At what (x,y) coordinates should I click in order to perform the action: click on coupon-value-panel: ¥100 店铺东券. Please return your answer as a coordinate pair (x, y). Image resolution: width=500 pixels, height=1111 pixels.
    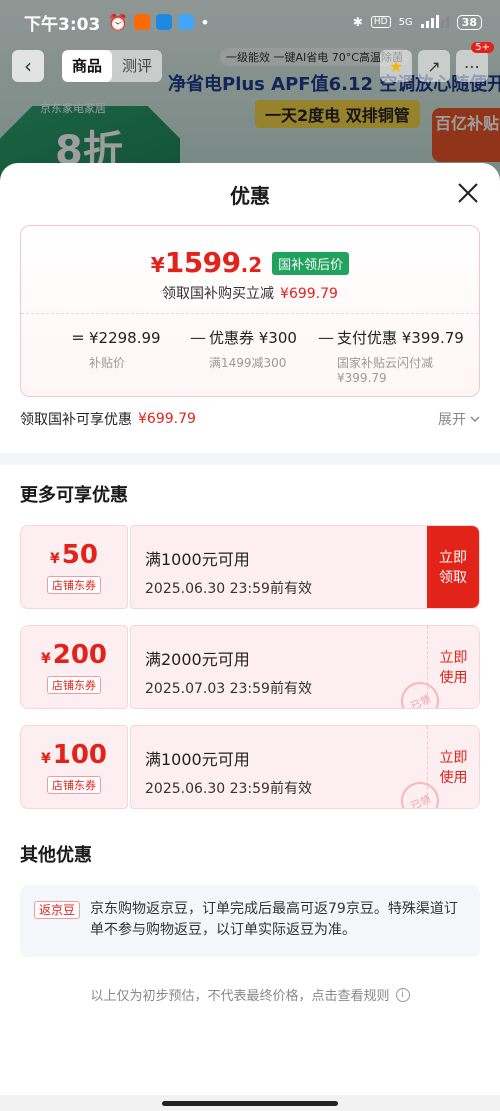
    Looking at the image, I should click on (74, 767).